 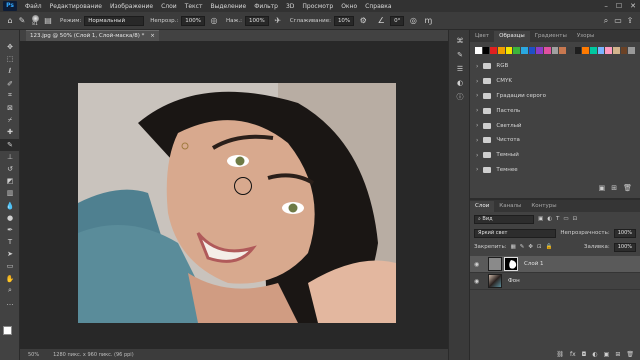 I want to click on swatch-group: › RGB, so click(x=555, y=66).